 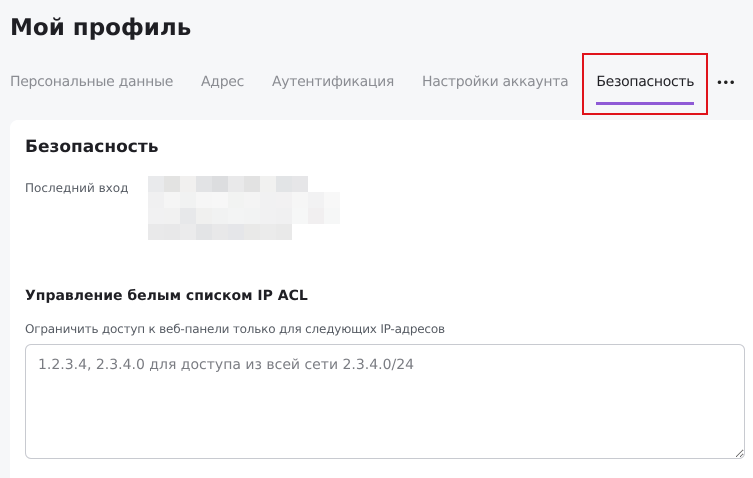 I want to click on page-title: Мой профиль, so click(x=101, y=28).